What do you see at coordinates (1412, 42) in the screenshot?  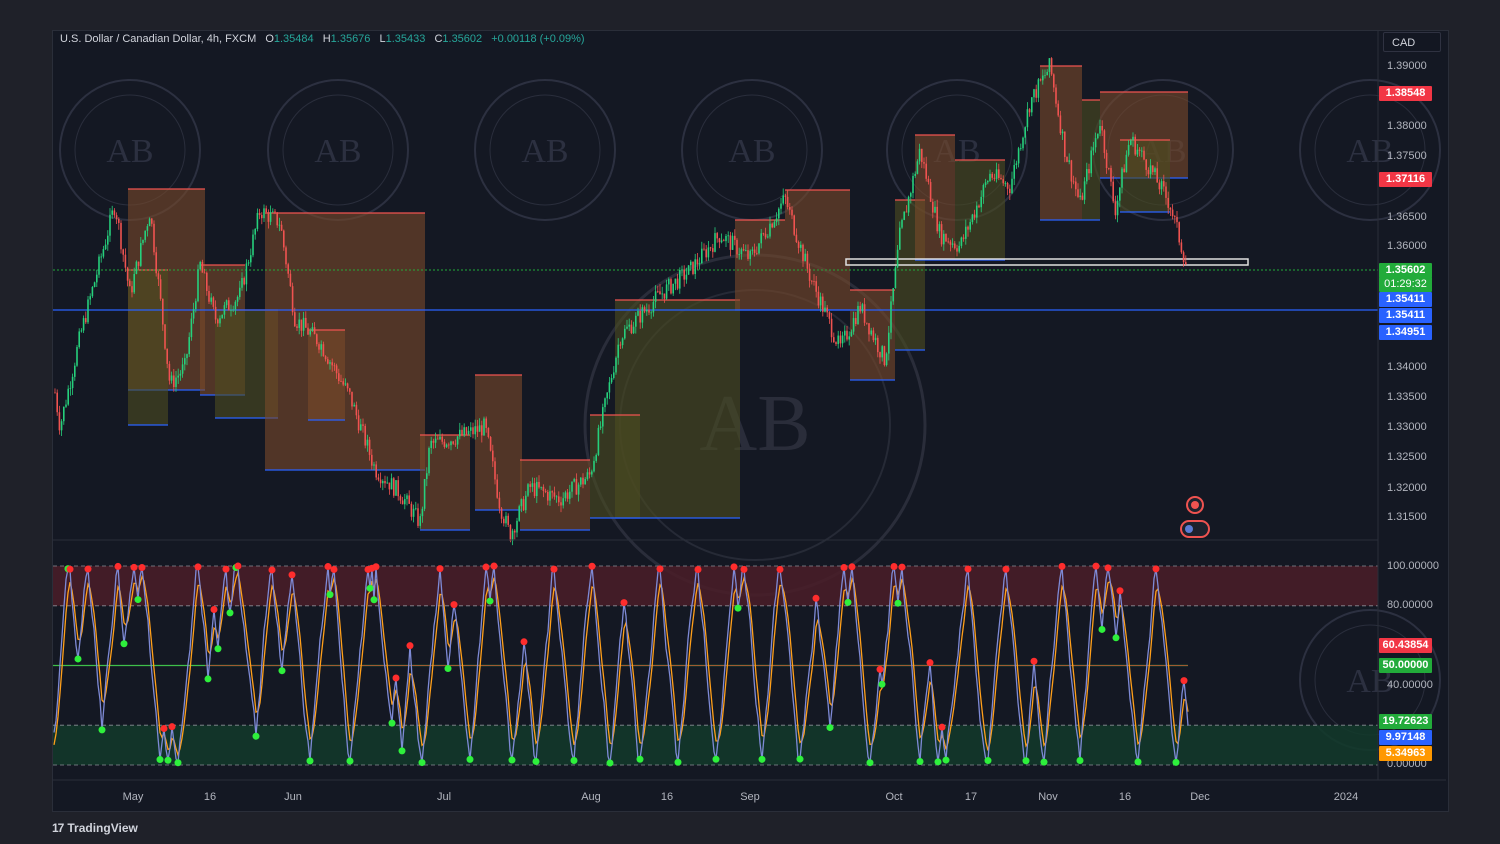 I see `currency-button: CAD` at bounding box center [1412, 42].